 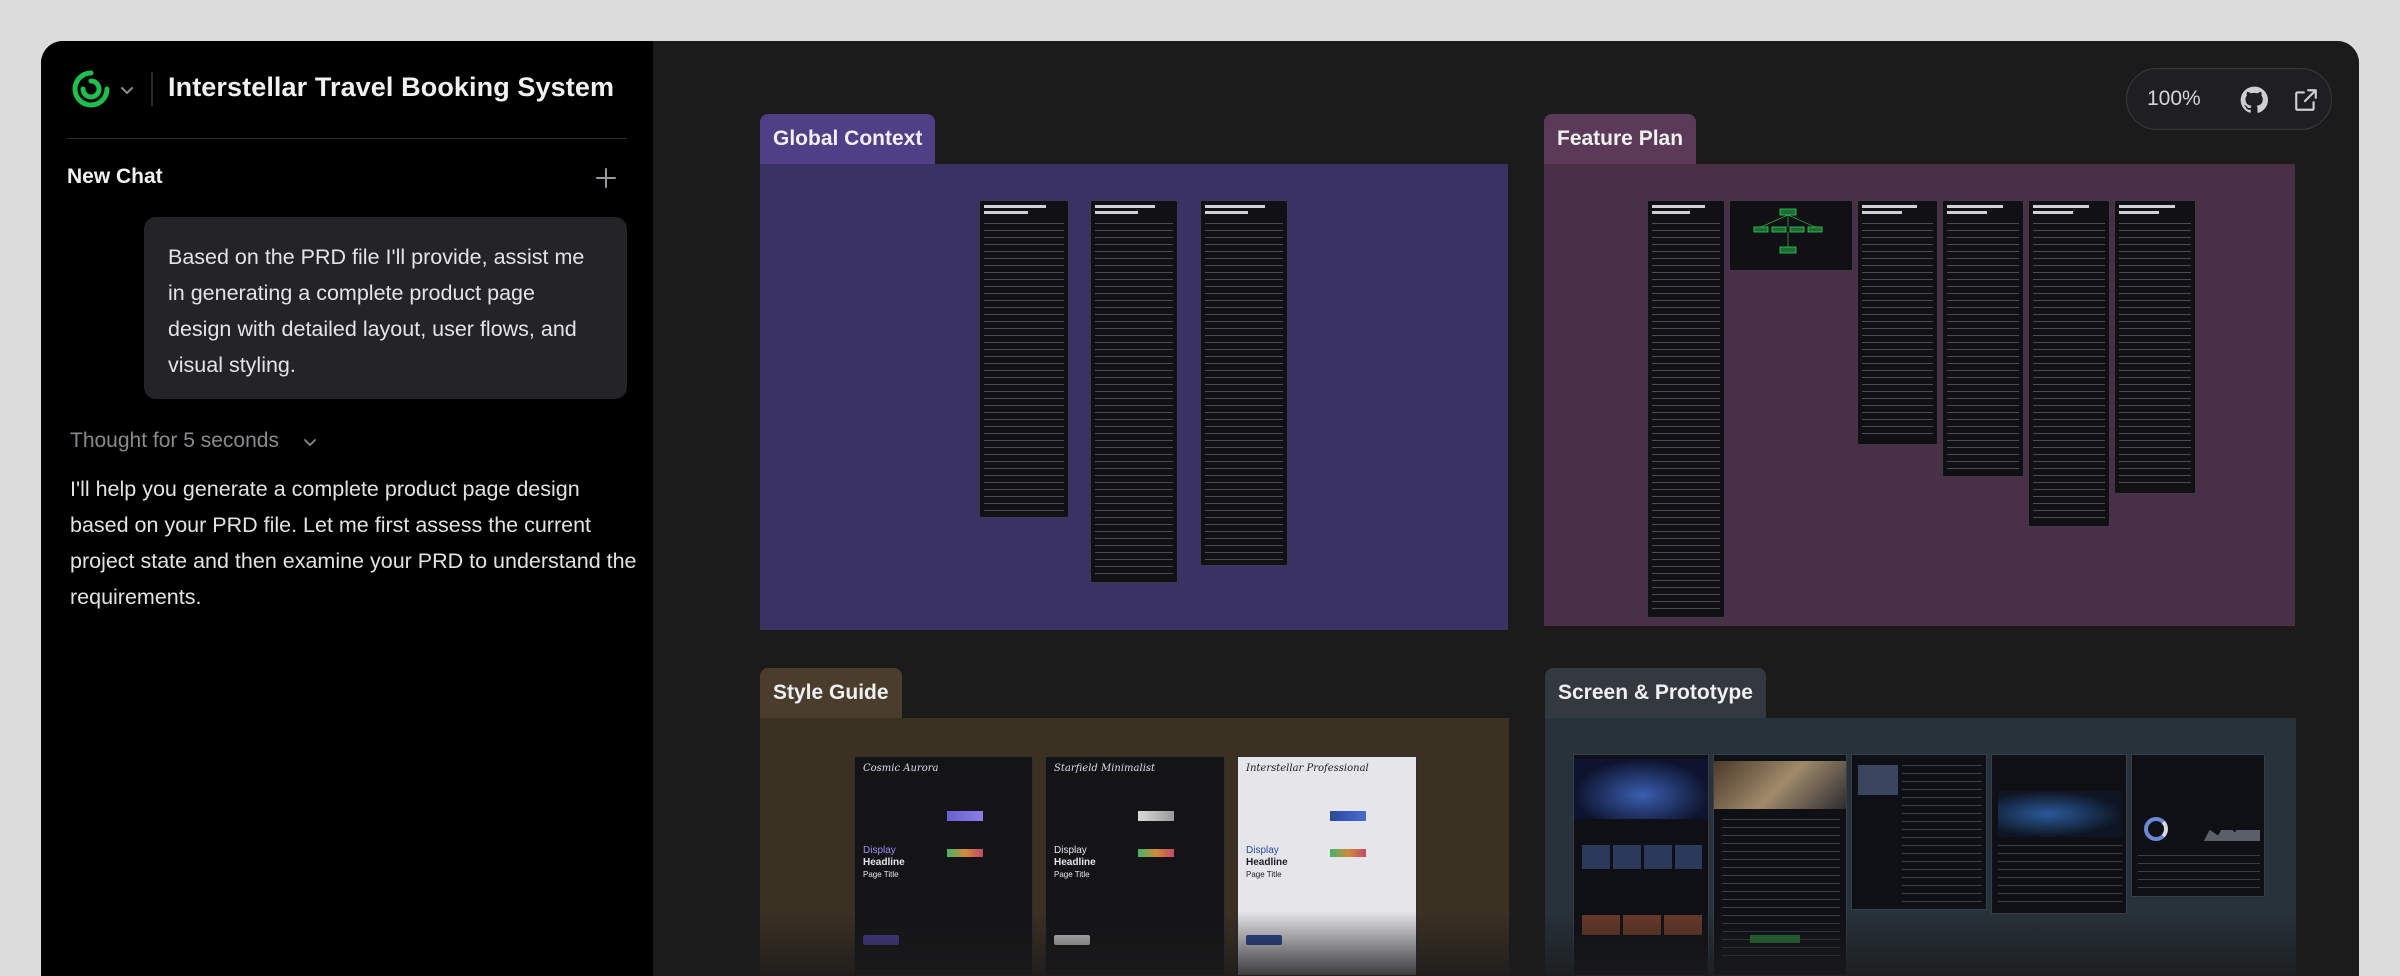 What do you see at coordinates (1655, 693) in the screenshot?
I see `frame-label-screen-prototype: Screen & Prototype` at bounding box center [1655, 693].